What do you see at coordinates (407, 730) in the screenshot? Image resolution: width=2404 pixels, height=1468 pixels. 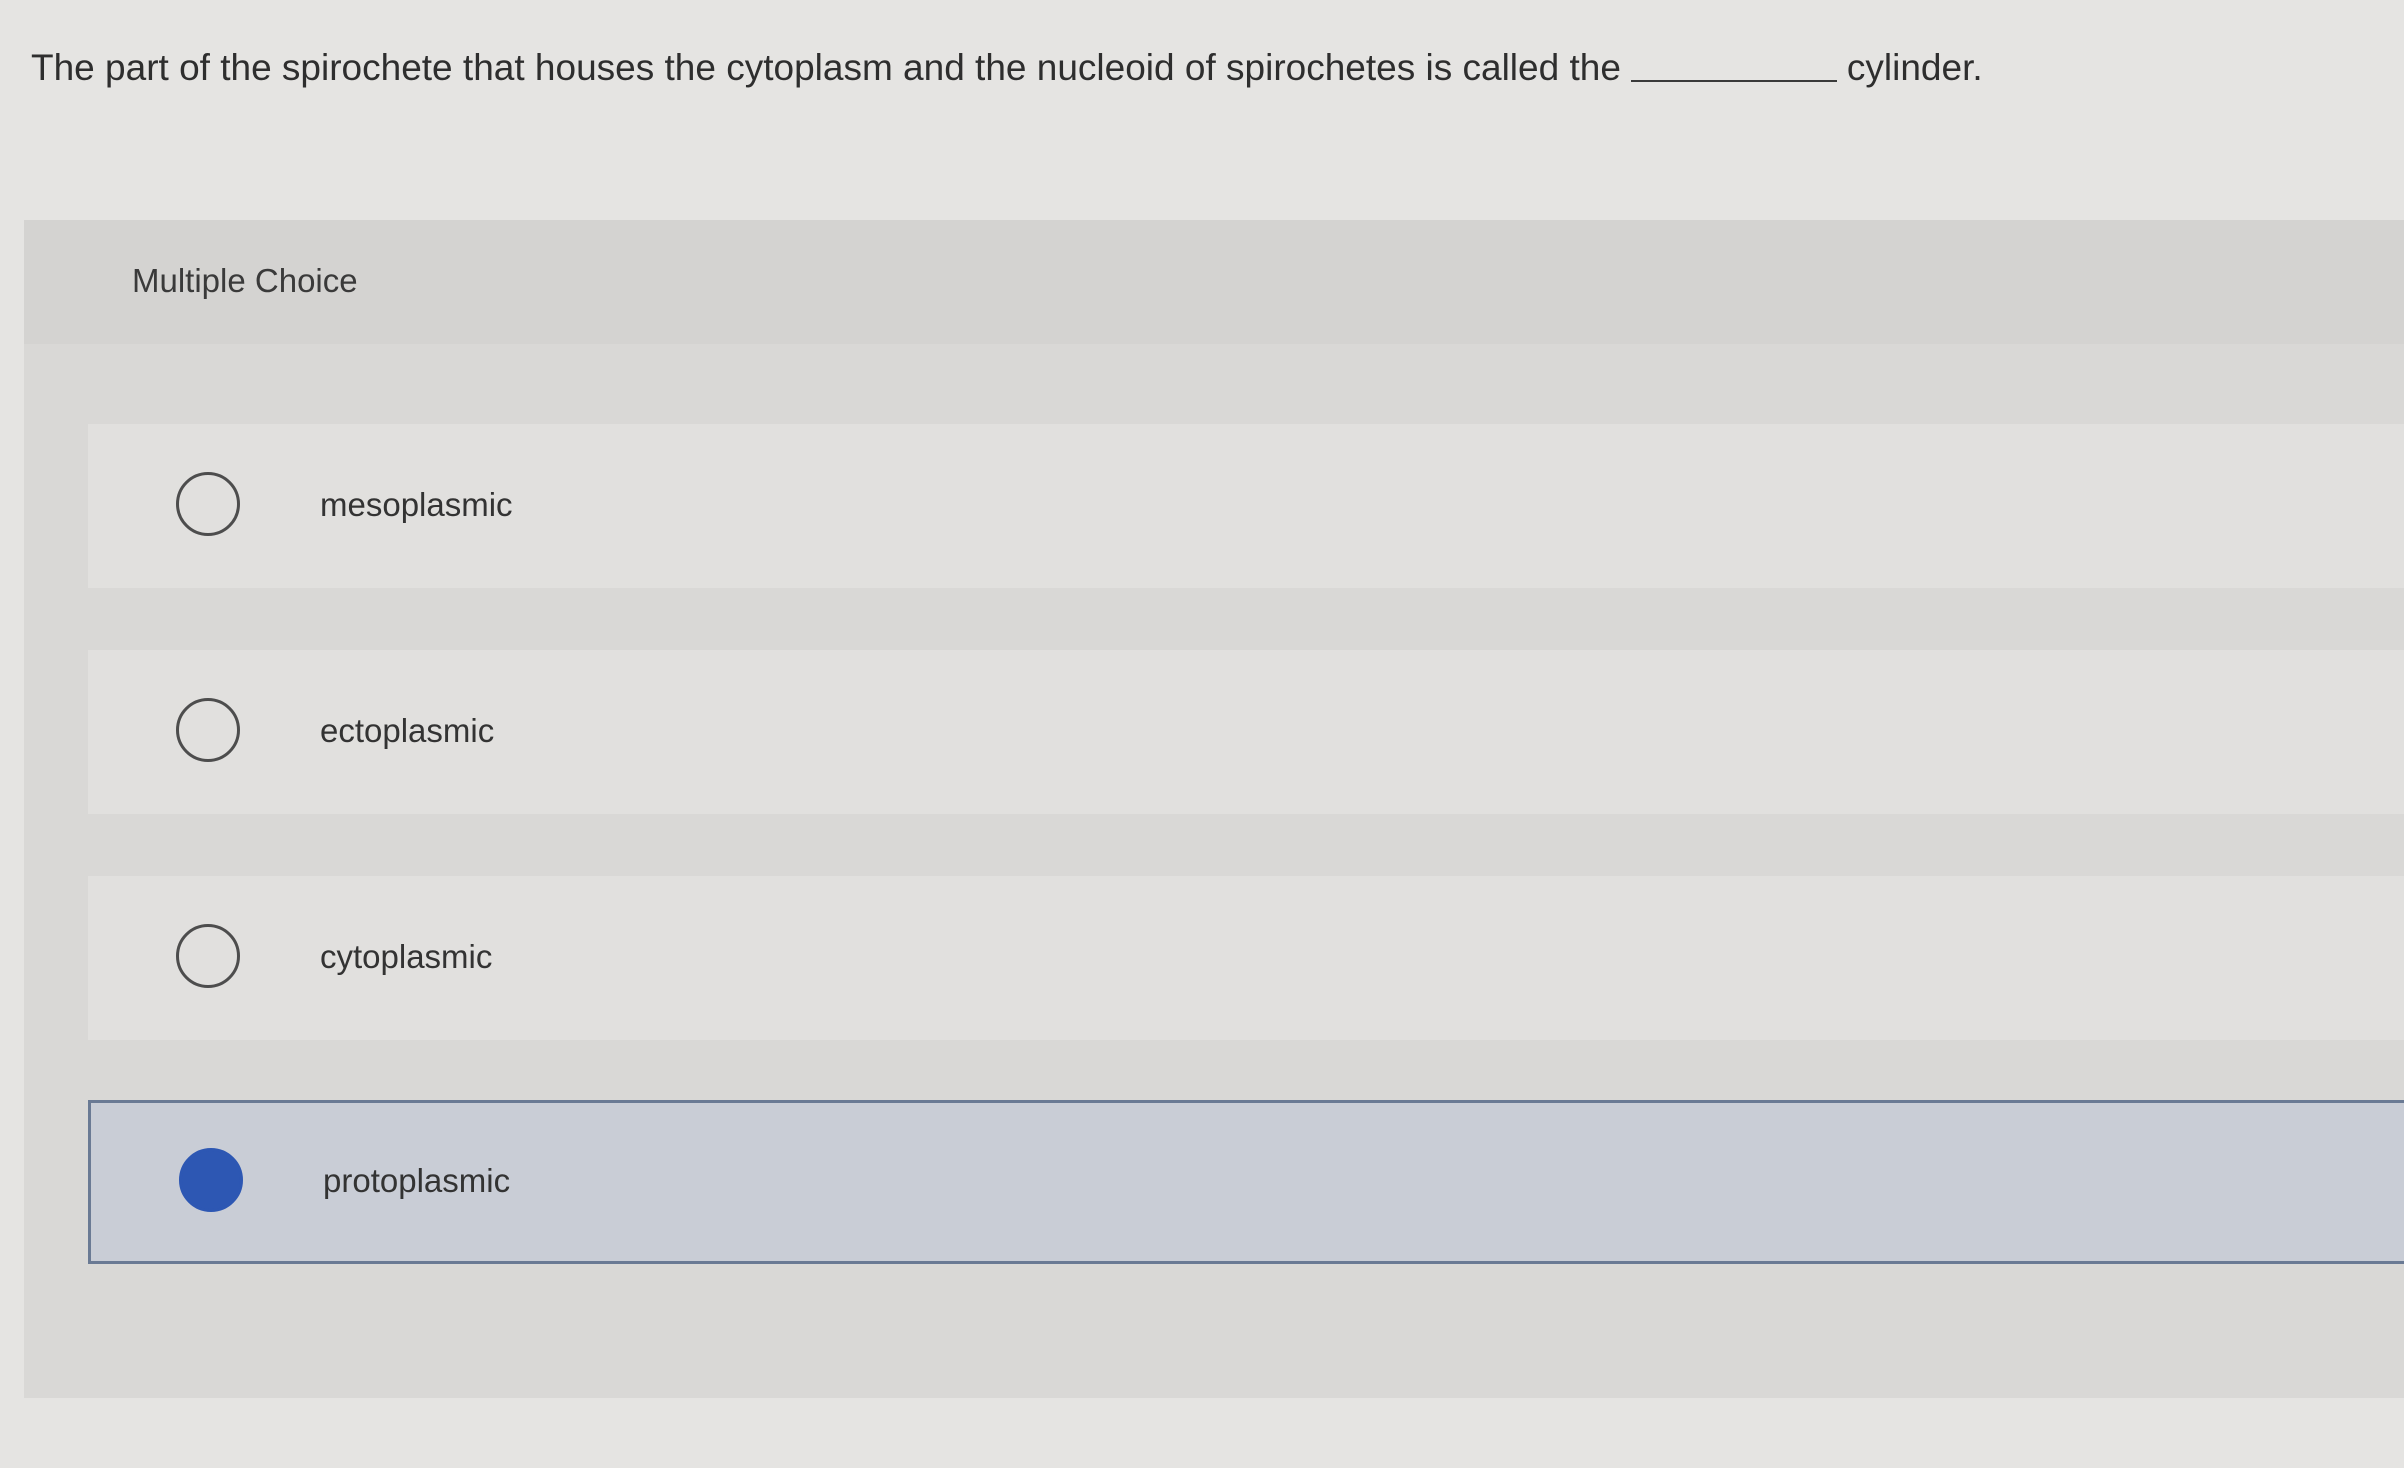 I see `choice-label: ectoplasmic` at bounding box center [407, 730].